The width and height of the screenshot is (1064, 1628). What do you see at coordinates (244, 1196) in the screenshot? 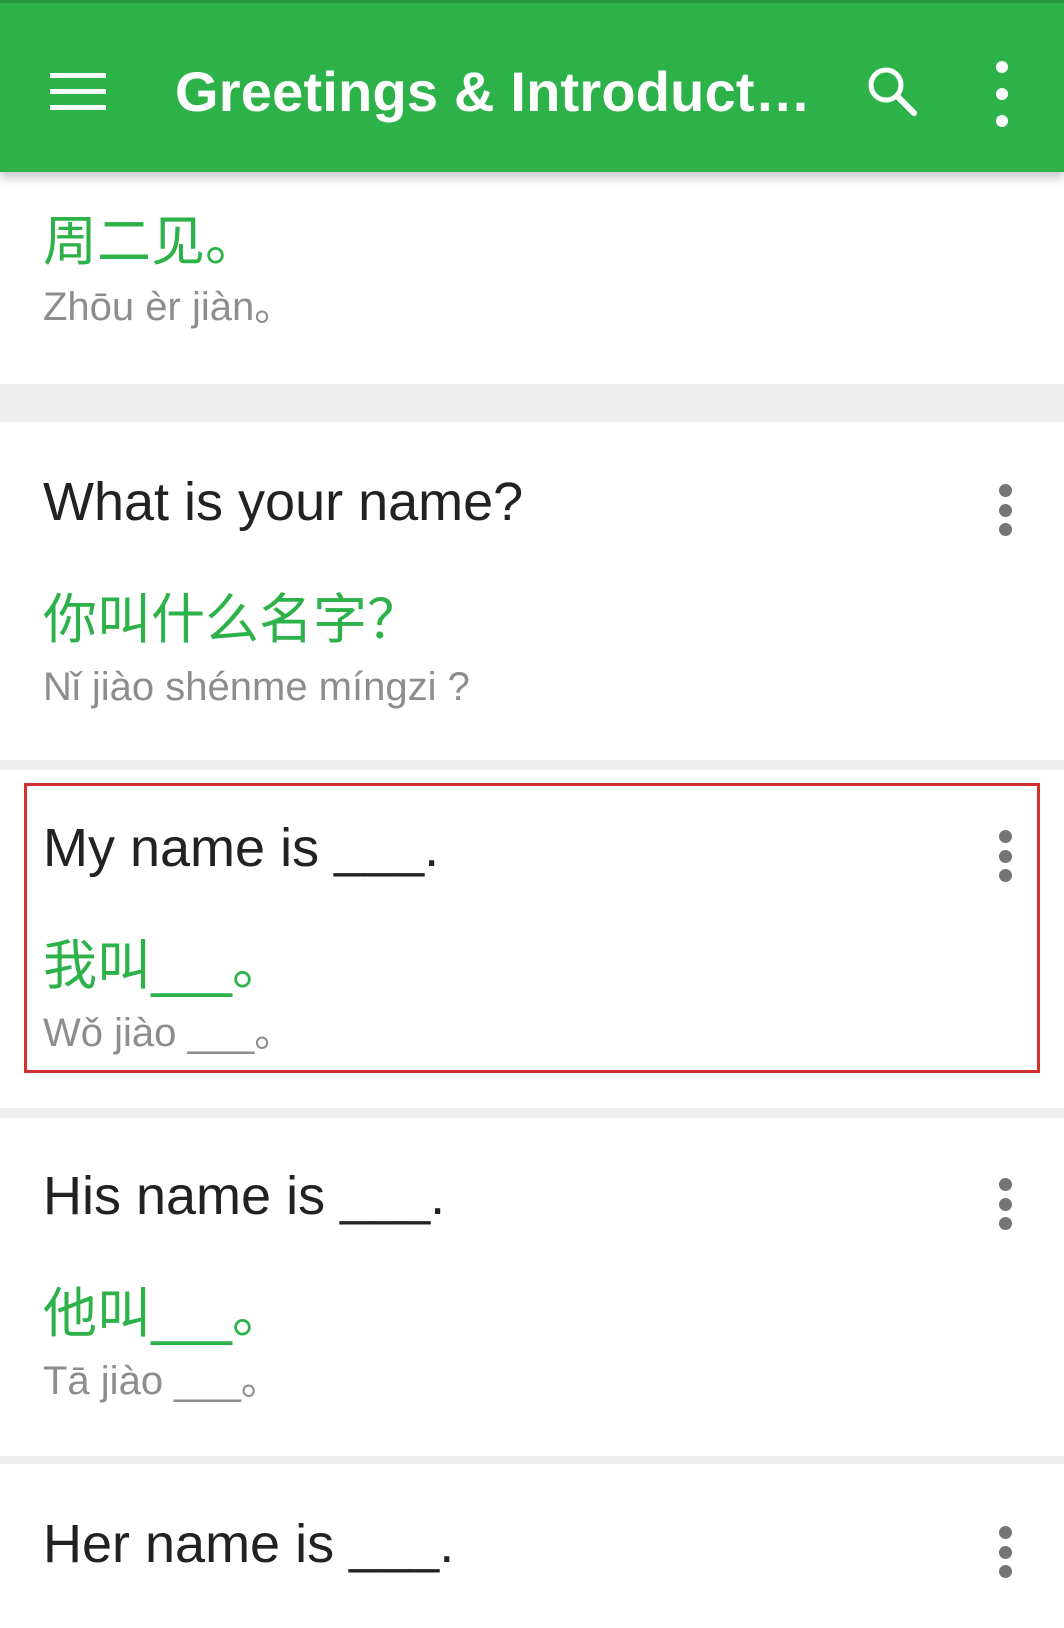
I see `english-text: His name is ___.` at bounding box center [244, 1196].